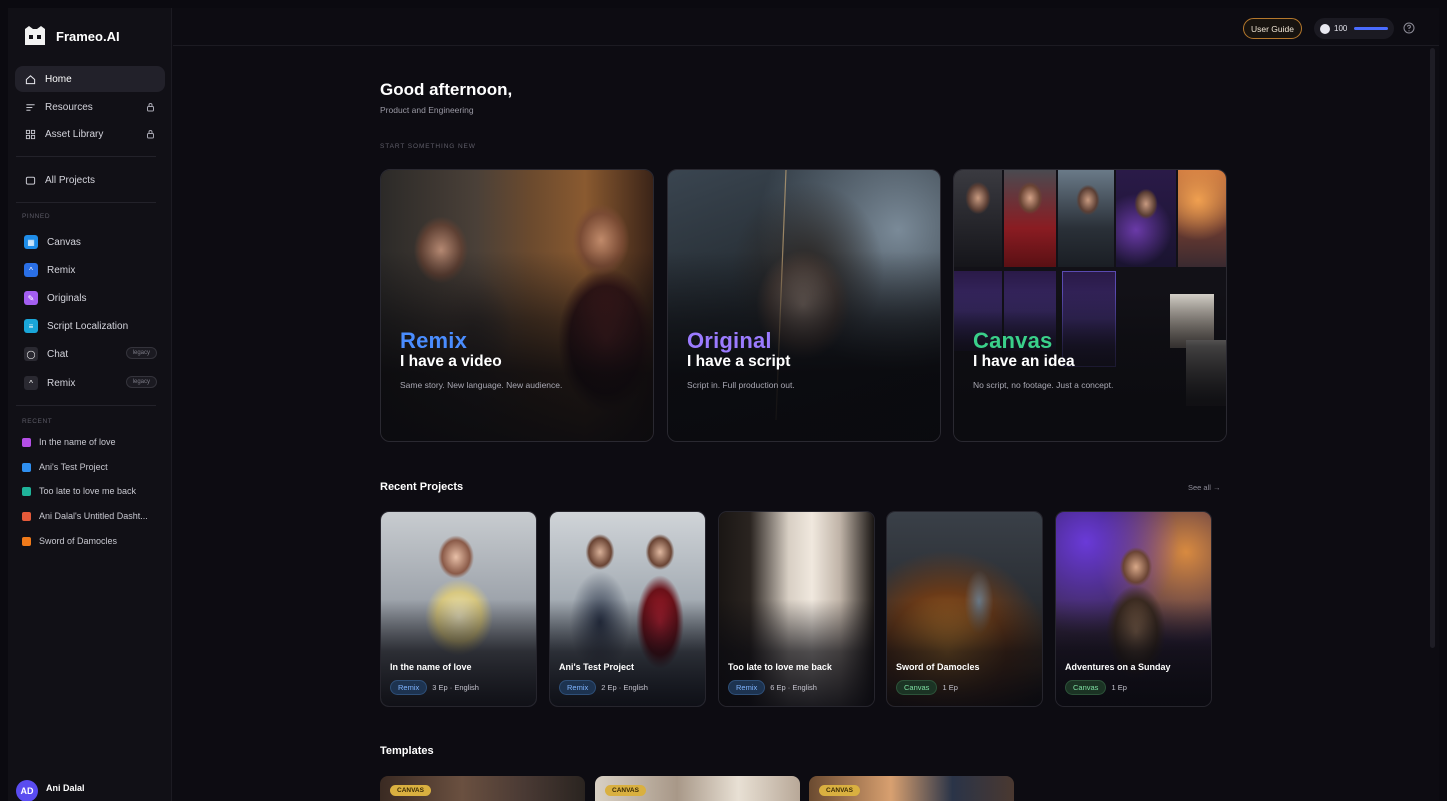 The width and height of the screenshot is (1447, 801). Describe the element at coordinates (31, 242) in the screenshot. I see `canvas-icon: ▦` at that location.